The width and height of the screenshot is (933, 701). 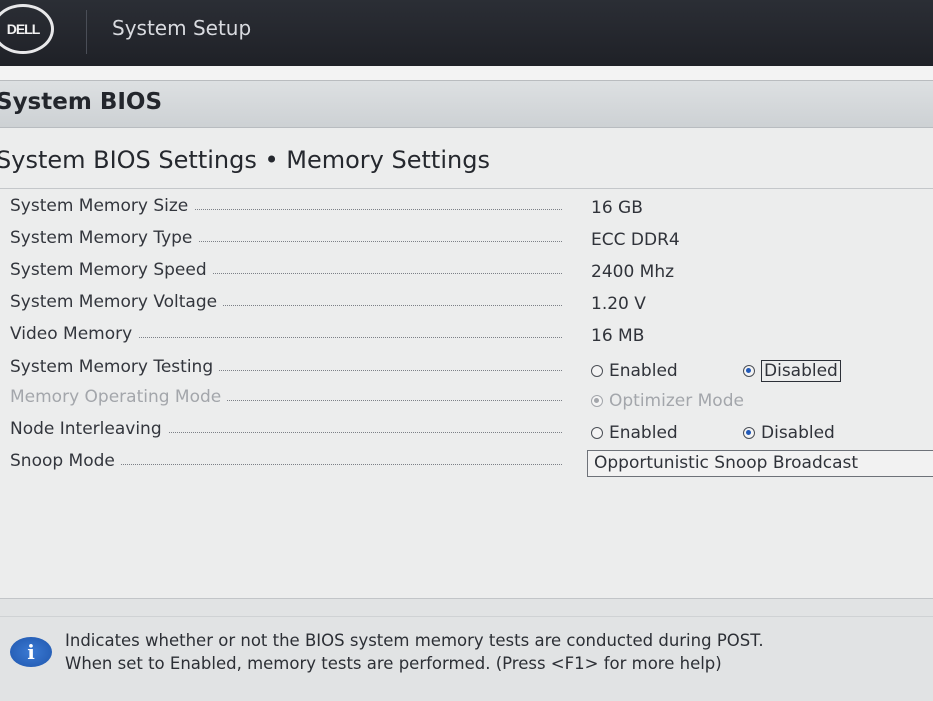 I want to click on setting-row-memory-type: System Memory Type ECC DDR4, so click(x=466, y=243).